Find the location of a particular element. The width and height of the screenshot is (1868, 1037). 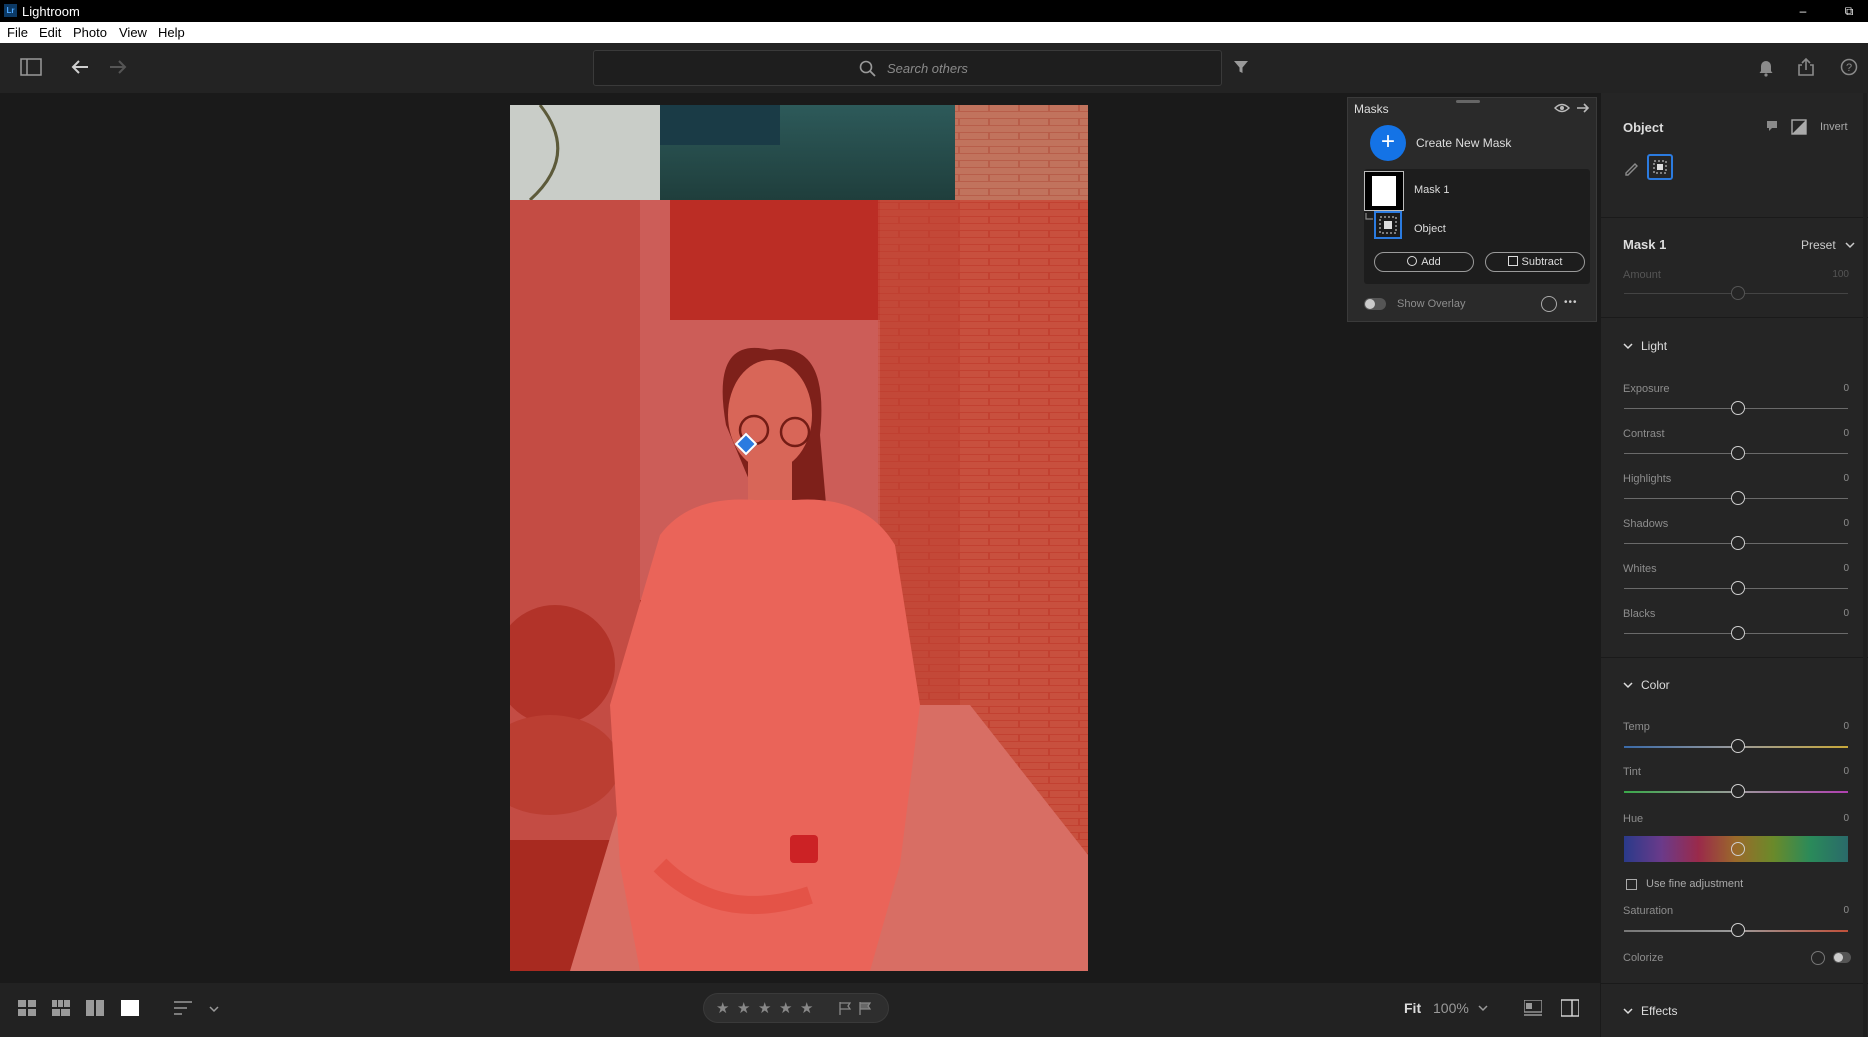

star-2-icon: ★ is located at coordinates (743, 1008).